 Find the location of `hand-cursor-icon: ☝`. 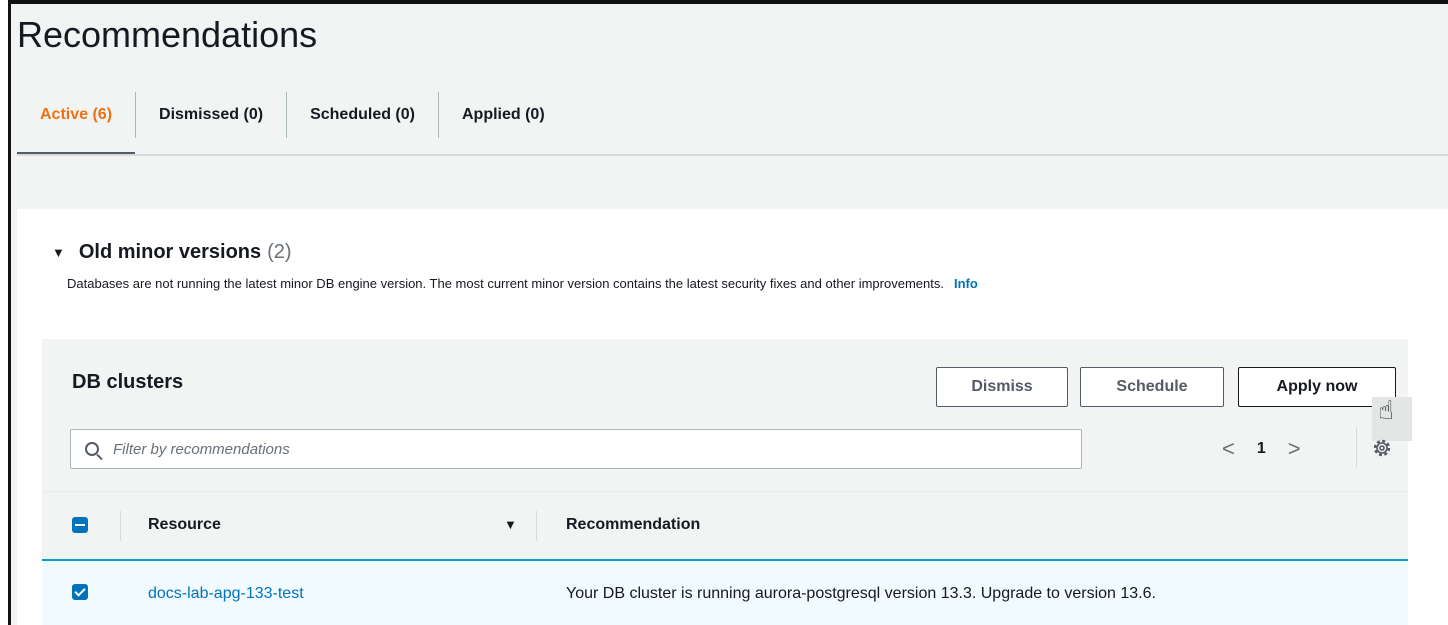

hand-cursor-icon: ☝ is located at coordinates (1386, 410).